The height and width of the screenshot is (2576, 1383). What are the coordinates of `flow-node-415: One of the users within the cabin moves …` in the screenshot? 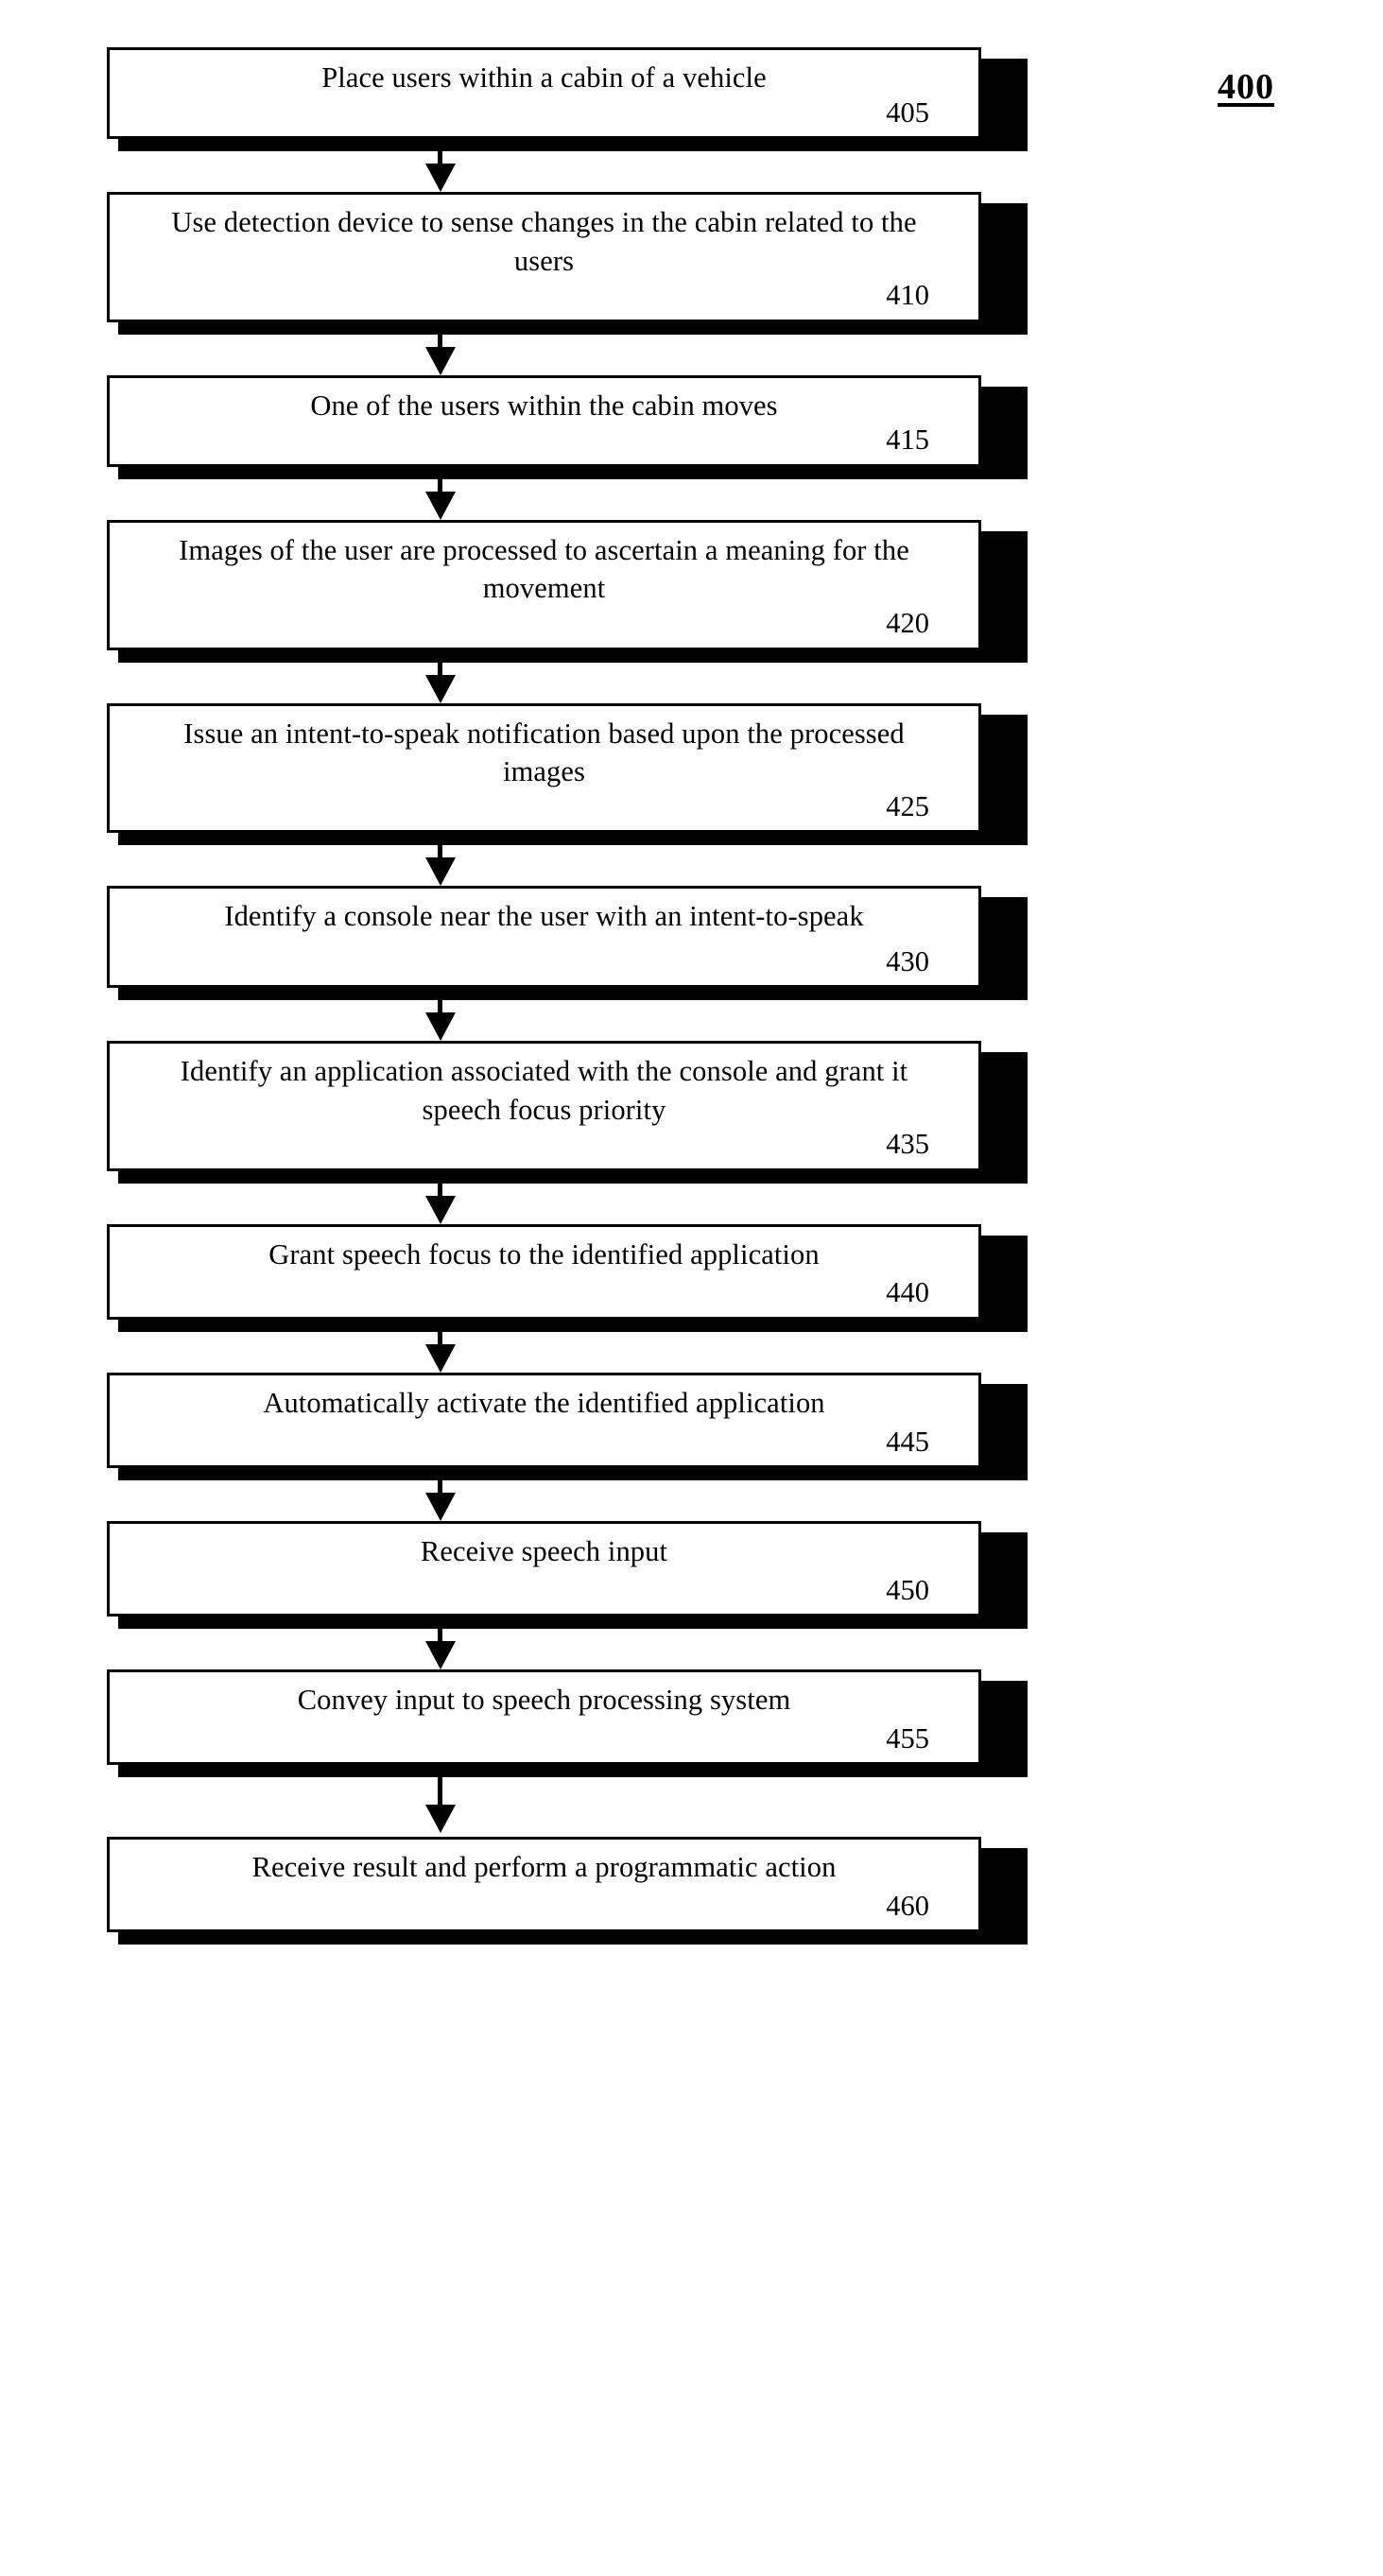 It's located at (567, 427).